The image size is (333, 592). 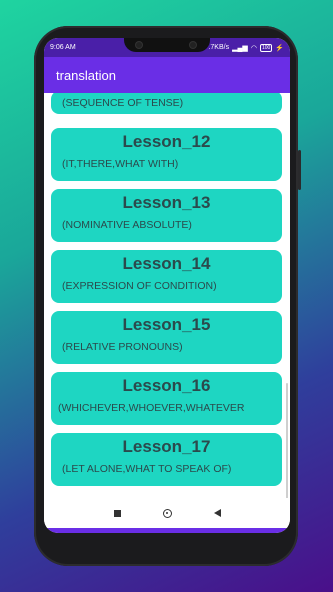 I want to click on lesson-subtitle: (WHICHEVER,WHOEVER,WHATEVER, so click(x=151, y=408).